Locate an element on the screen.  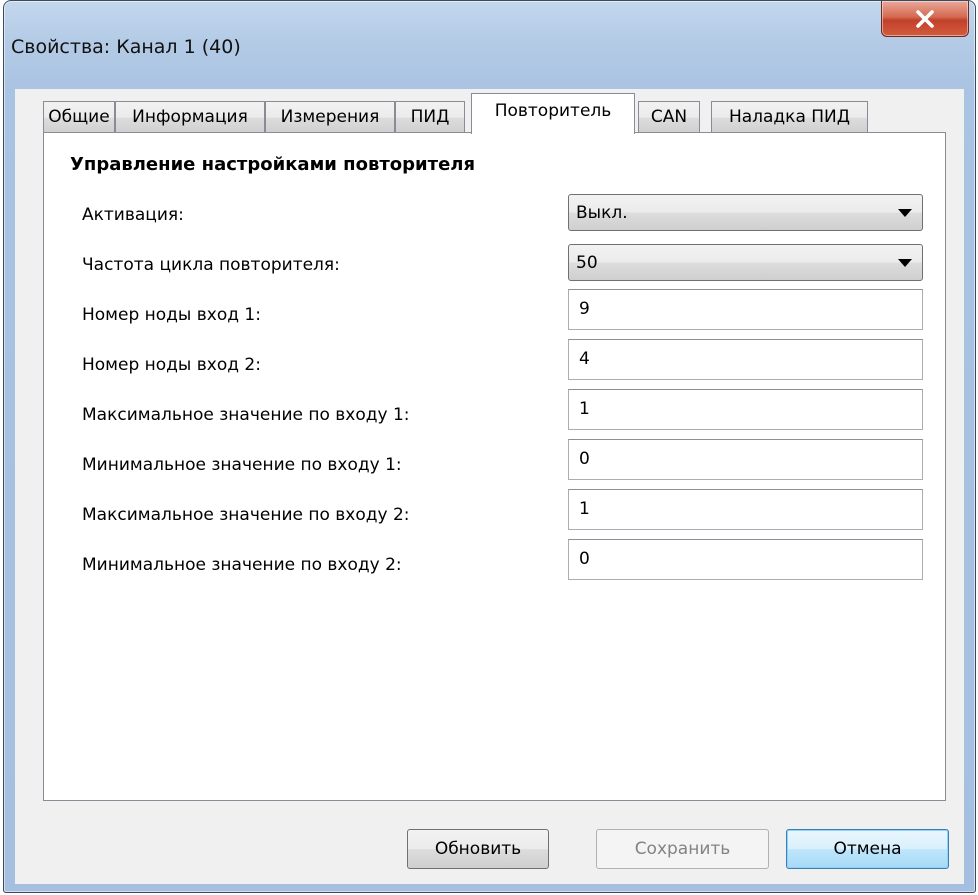
max-input1-field: 1 is located at coordinates (745, 409).